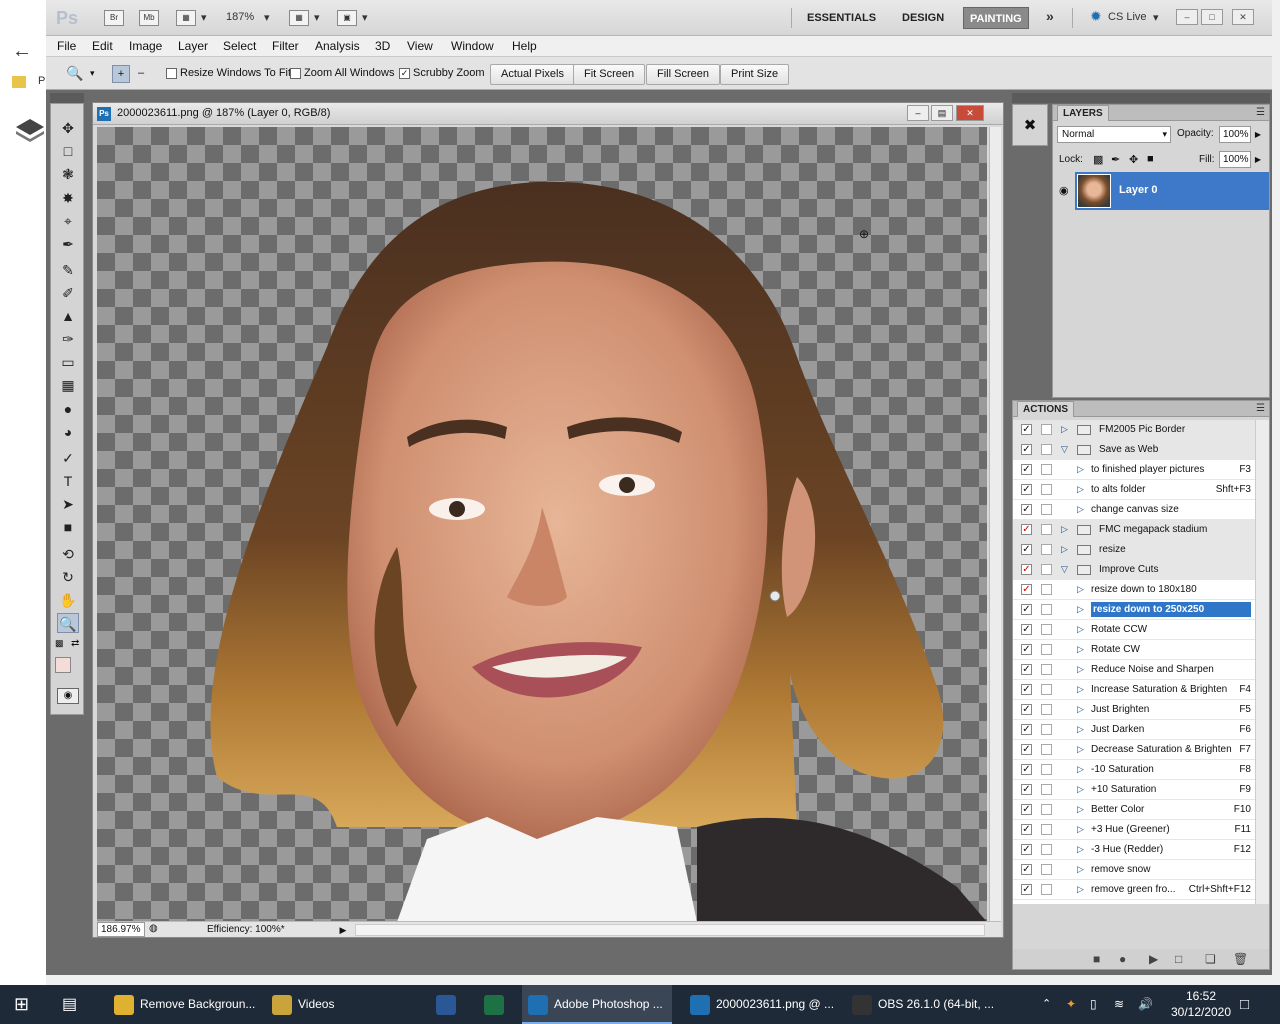 The height and width of the screenshot is (1024, 1280). What do you see at coordinates (970, 113) in the screenshot?
I see `doc-close-button: ✕` at bounding box center [970, 113].